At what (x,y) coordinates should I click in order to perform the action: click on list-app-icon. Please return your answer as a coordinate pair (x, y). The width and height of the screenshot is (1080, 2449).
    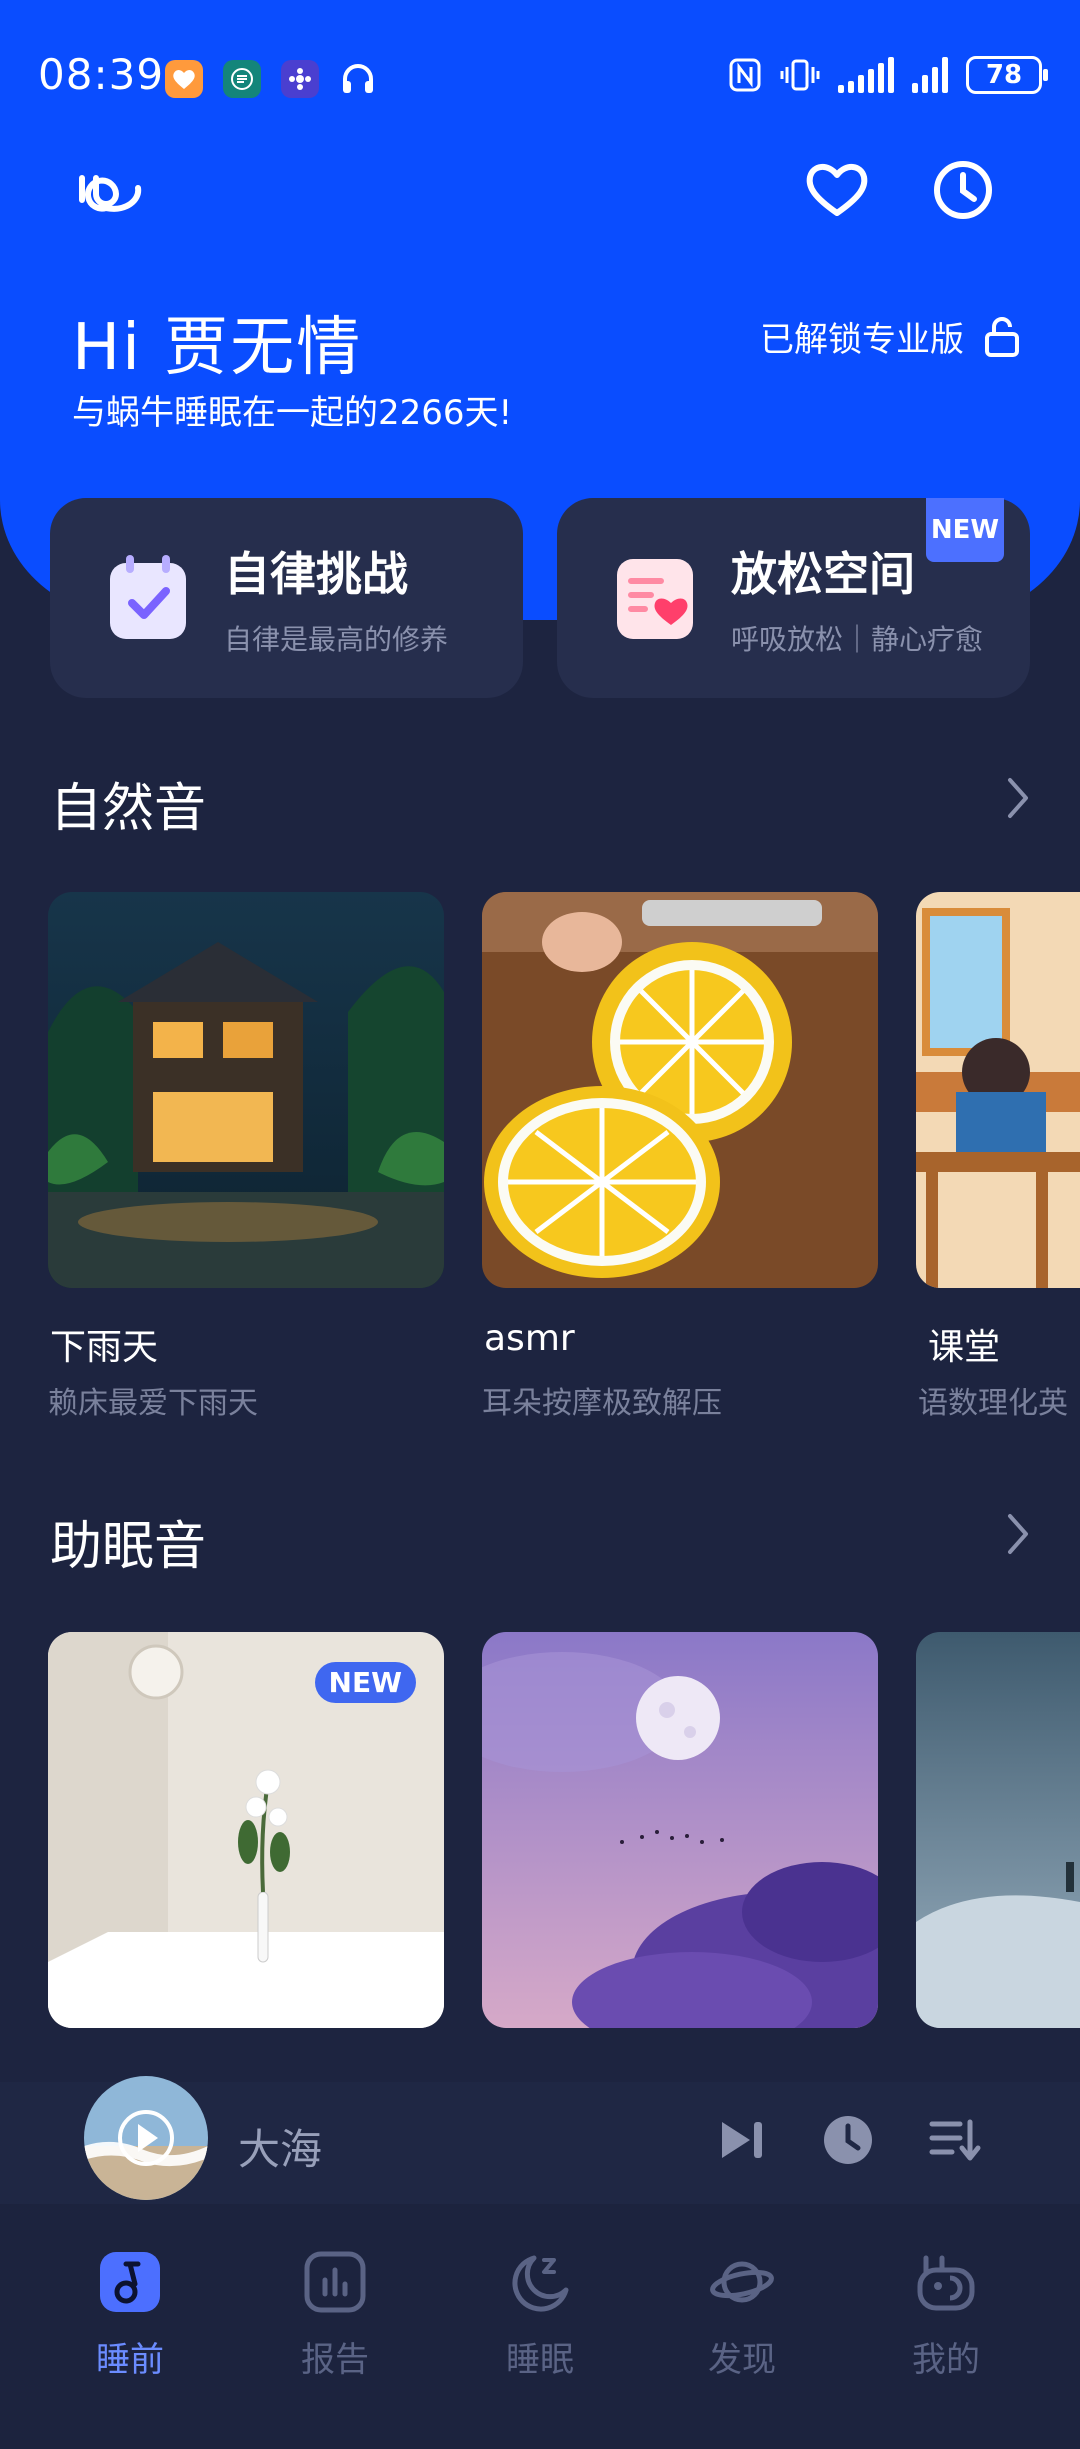
    Looking at the image, I should click on (242, 79).